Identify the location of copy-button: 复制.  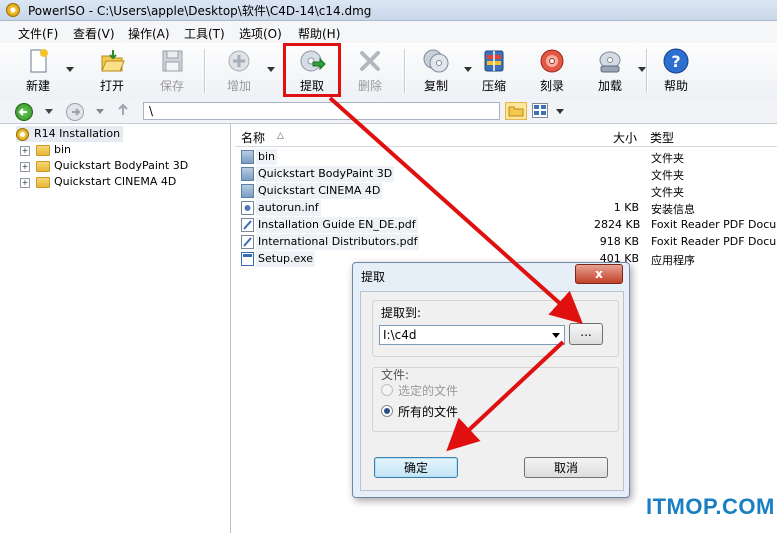
(441, 70).